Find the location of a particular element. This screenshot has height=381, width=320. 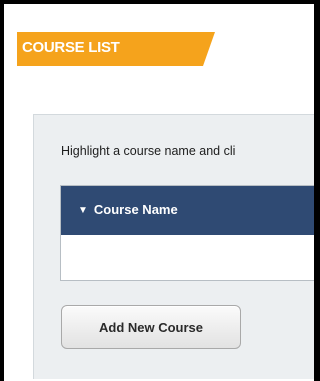

course-list-header: COURSE LIST is located at coordinates (116, 49).